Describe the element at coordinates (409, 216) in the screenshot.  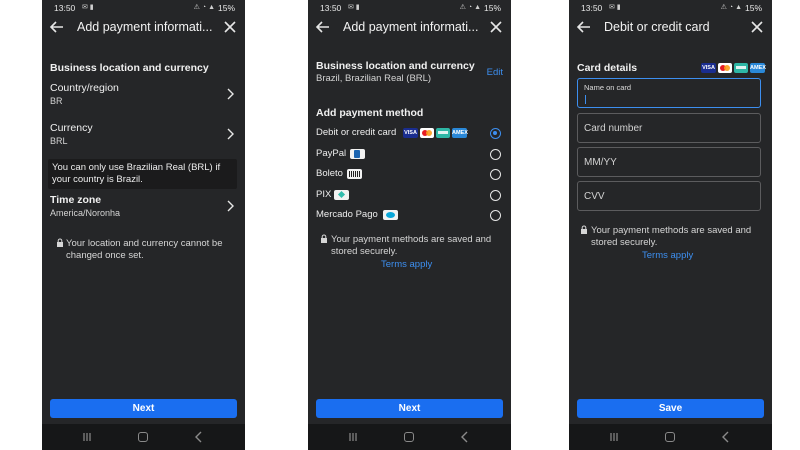
I see `method-mercado-pago: Mercado Pago` at that location.